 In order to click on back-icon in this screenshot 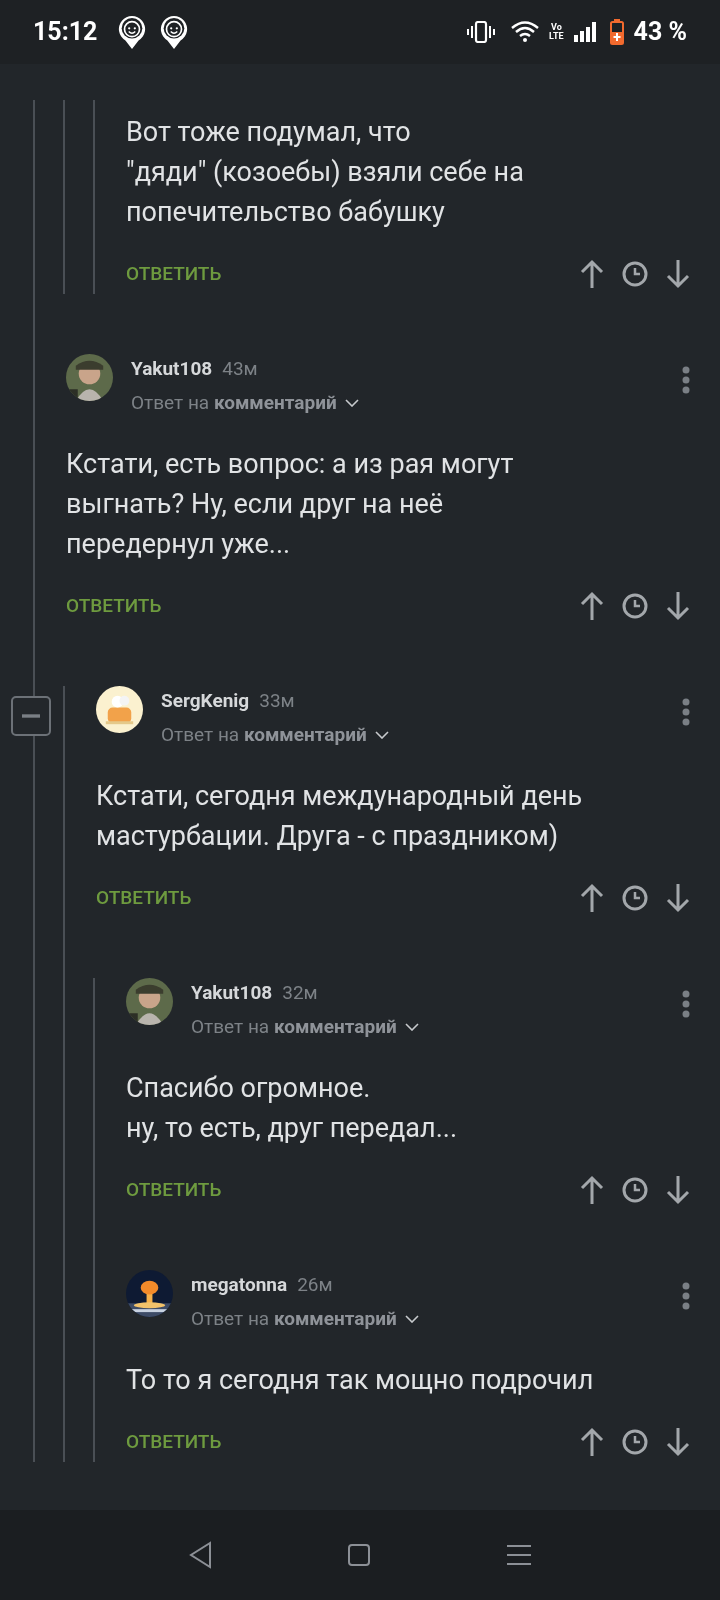, I will do `click(199, 1555)`.